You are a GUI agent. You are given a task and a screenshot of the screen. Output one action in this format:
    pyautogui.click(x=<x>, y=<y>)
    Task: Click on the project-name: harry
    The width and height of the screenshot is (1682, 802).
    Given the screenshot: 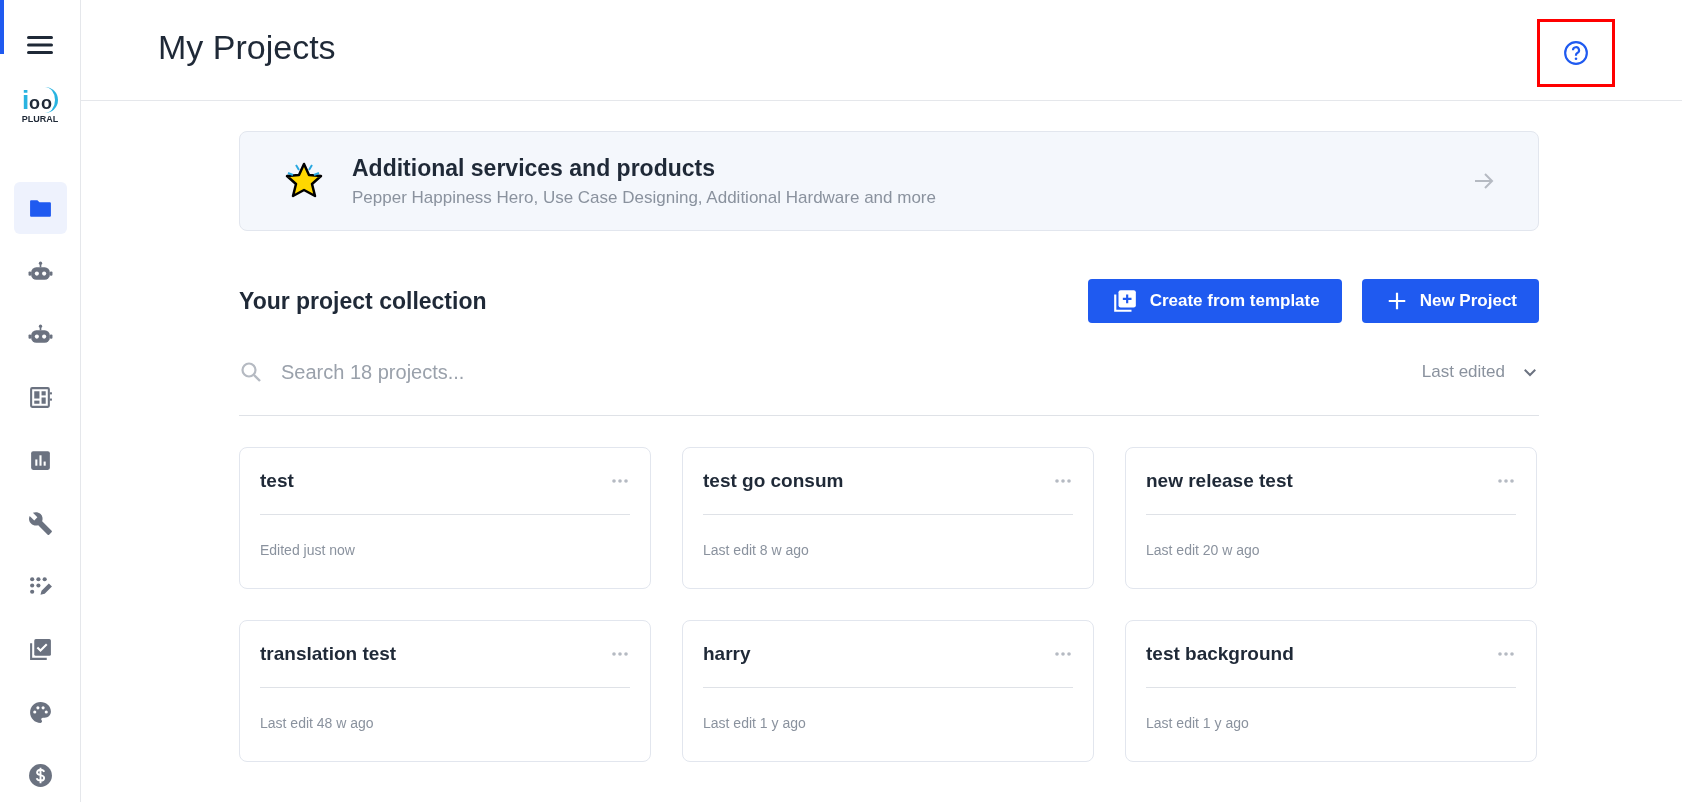 What is the action you would take?
    pyautogui.click(x=727, y=654)
    